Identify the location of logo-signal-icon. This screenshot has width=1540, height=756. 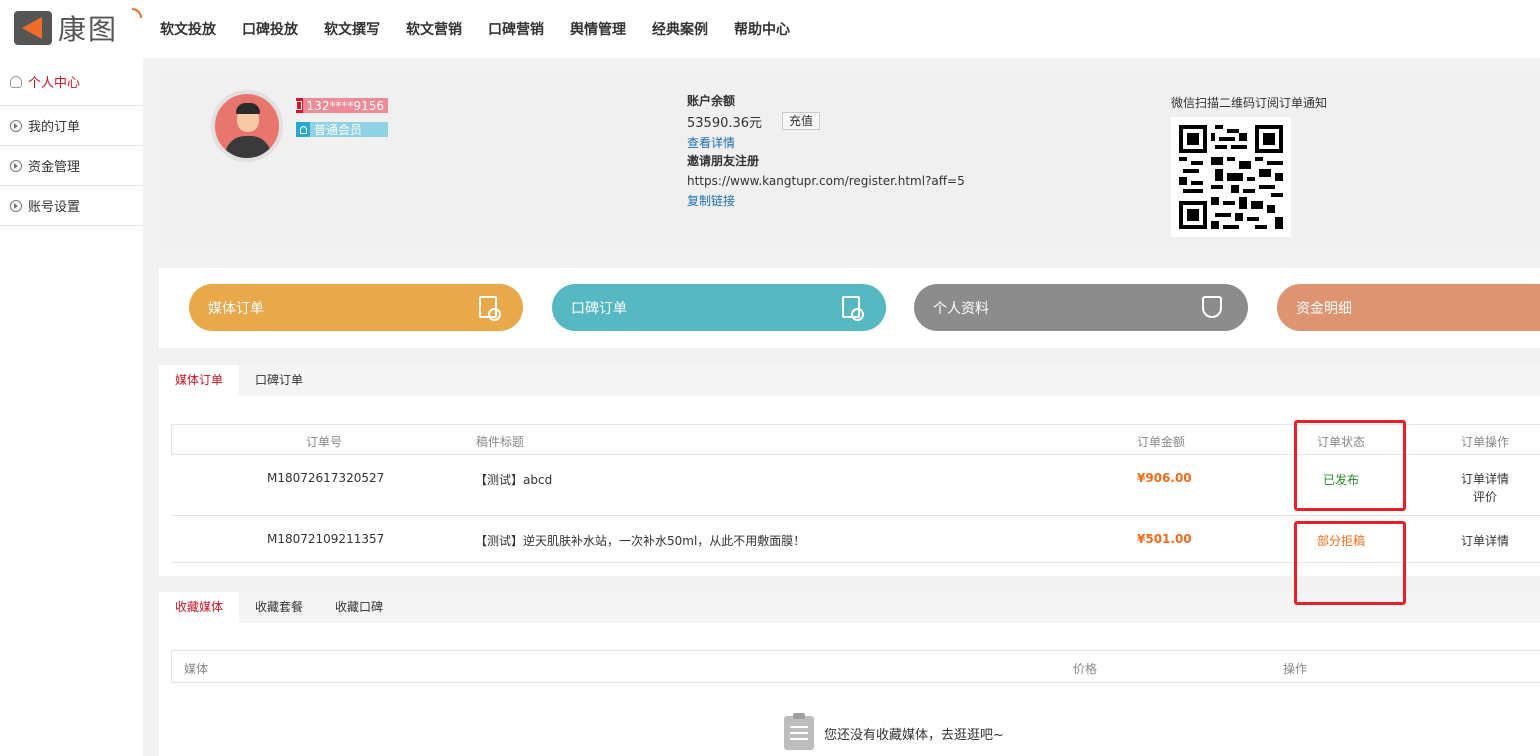
(137, 13).